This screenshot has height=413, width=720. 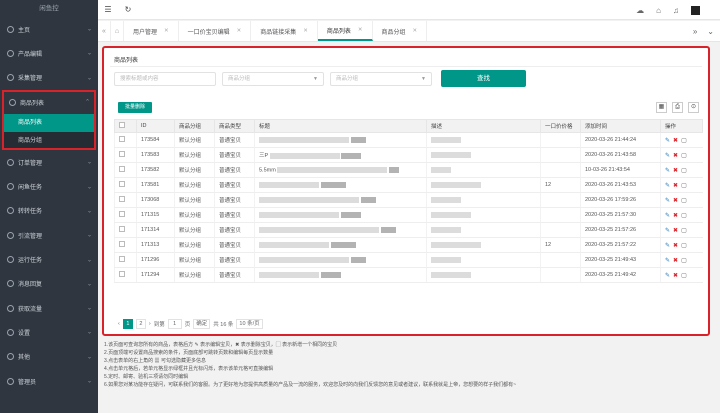 I want to click on cell-price: 12, so click(x=560, y=185).